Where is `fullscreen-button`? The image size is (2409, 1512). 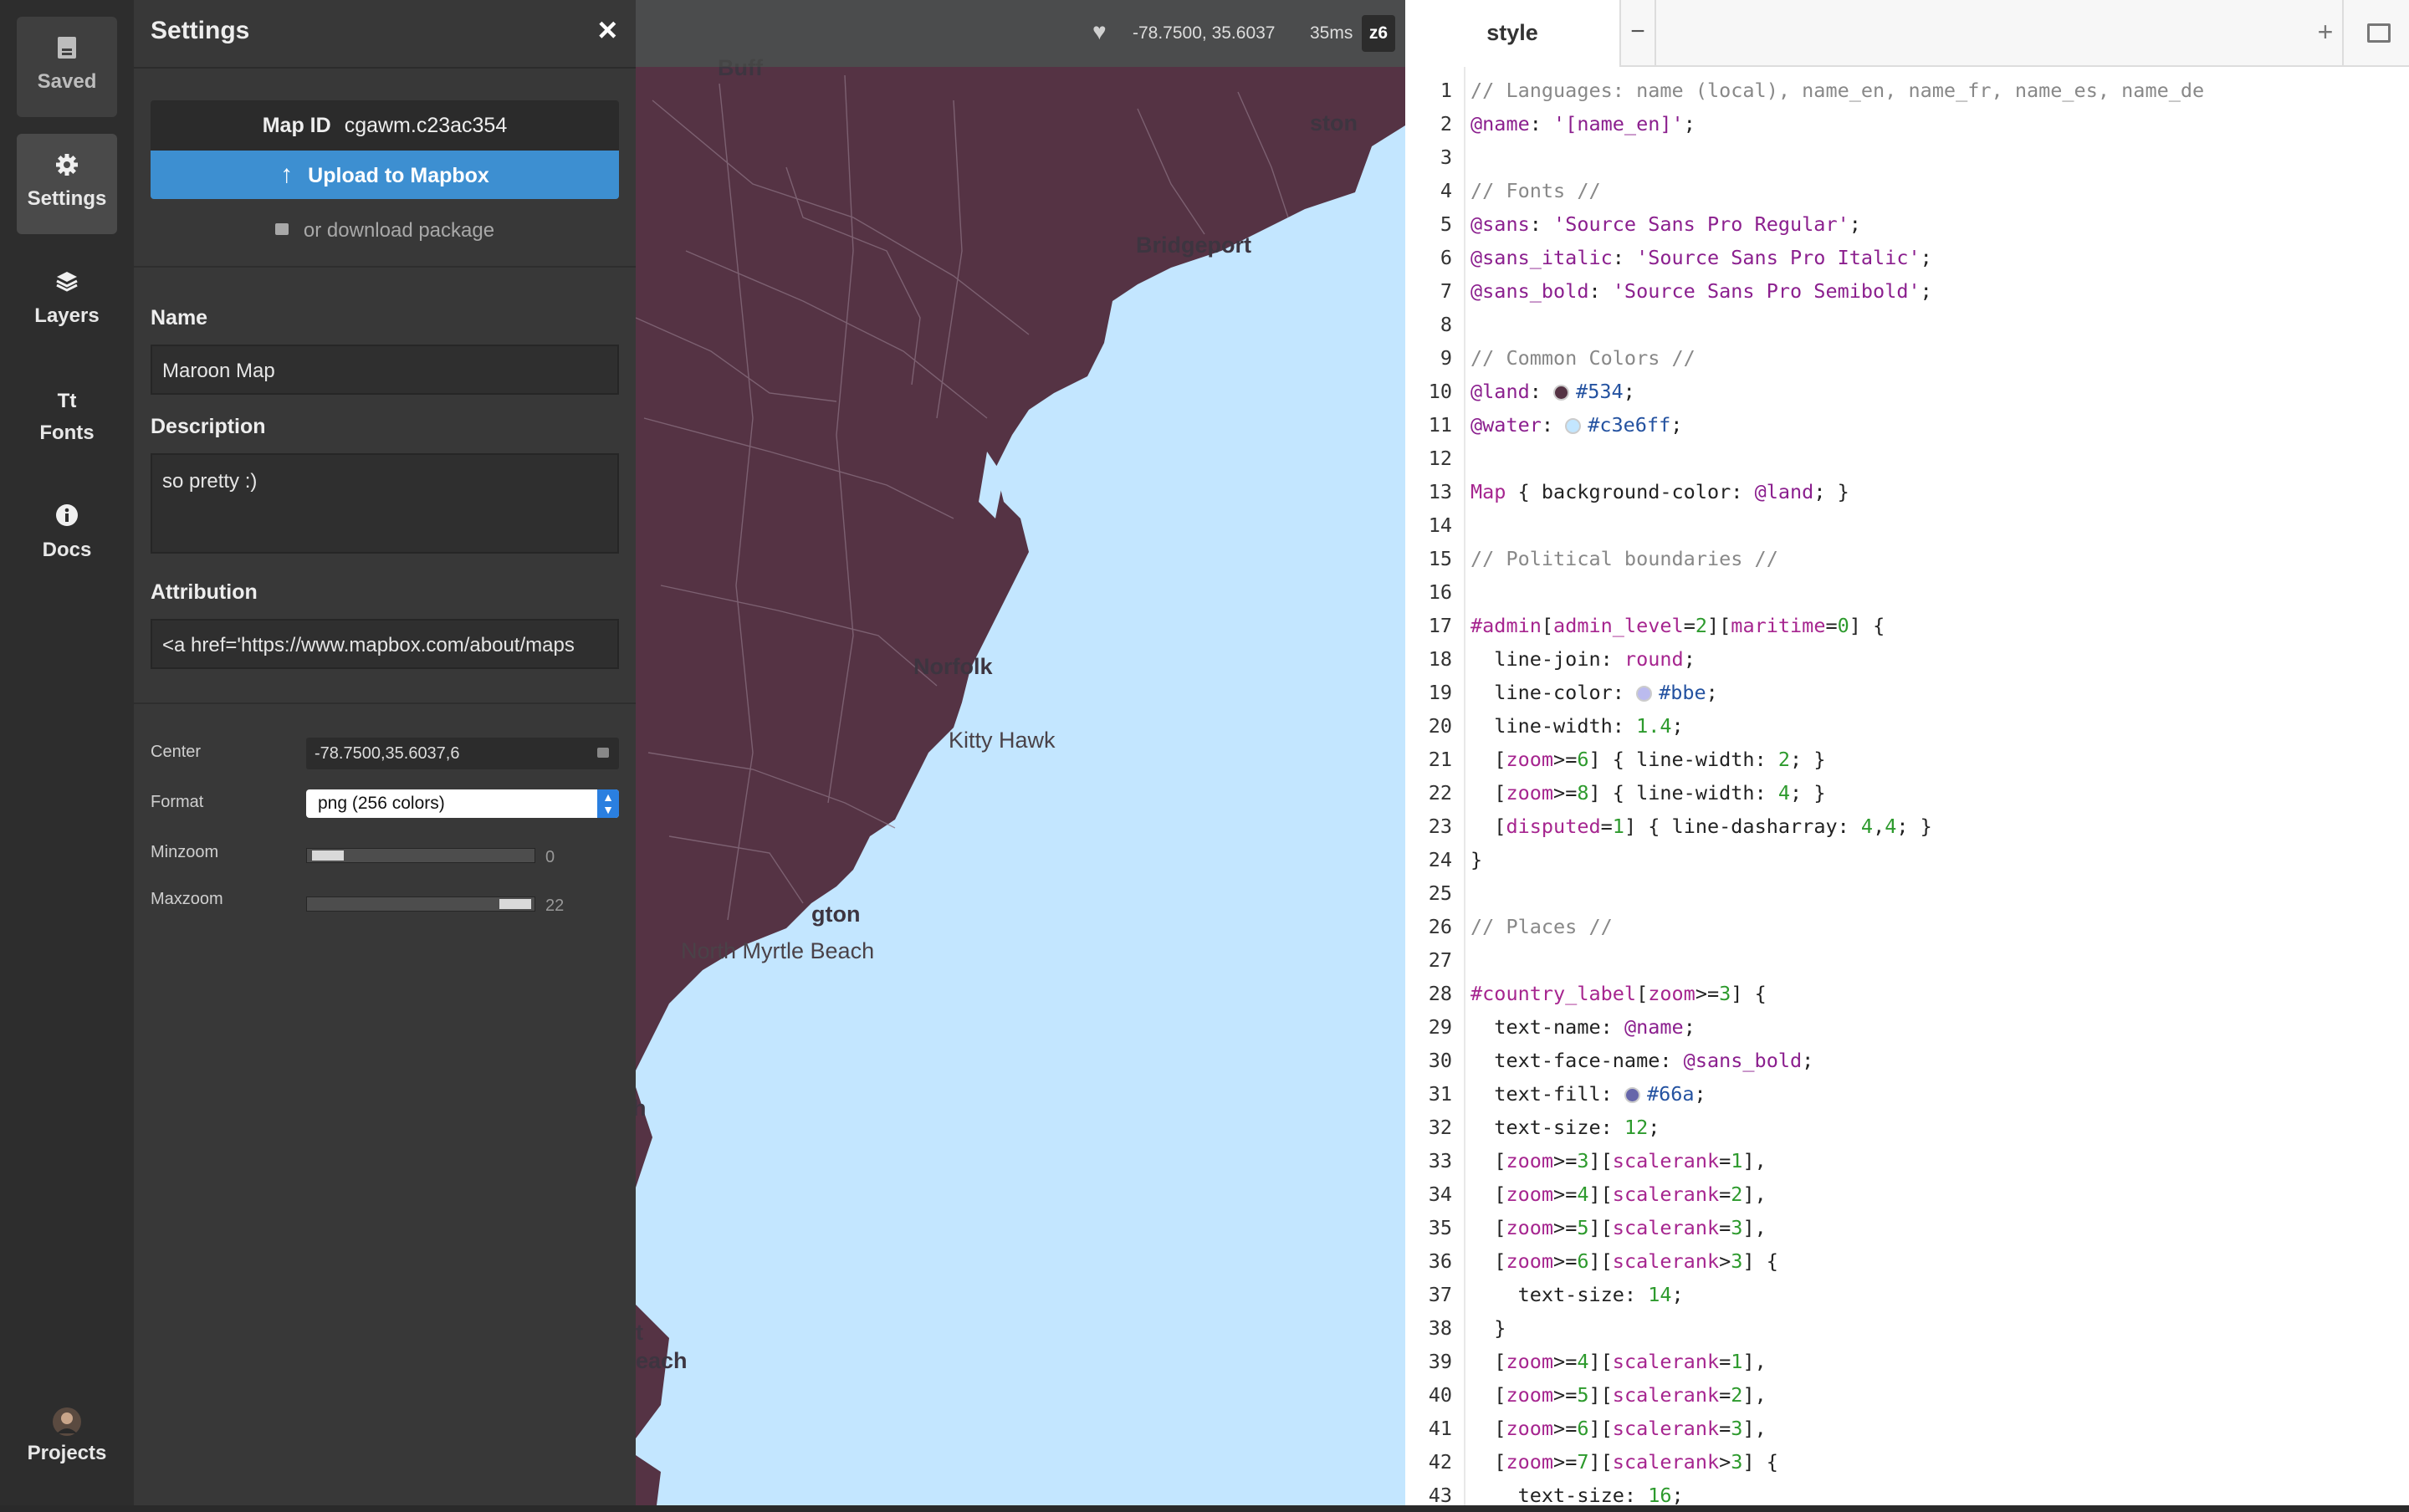
fullscreen-button is located at coordinates (2375, 32).